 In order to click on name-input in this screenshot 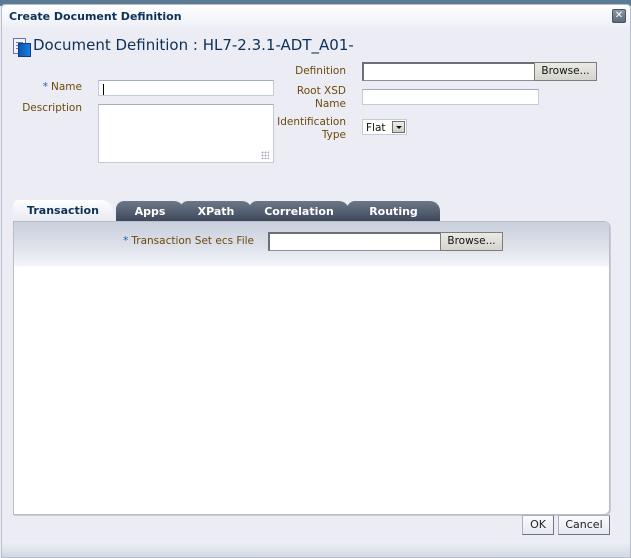, I will do `click(186, 88)`.